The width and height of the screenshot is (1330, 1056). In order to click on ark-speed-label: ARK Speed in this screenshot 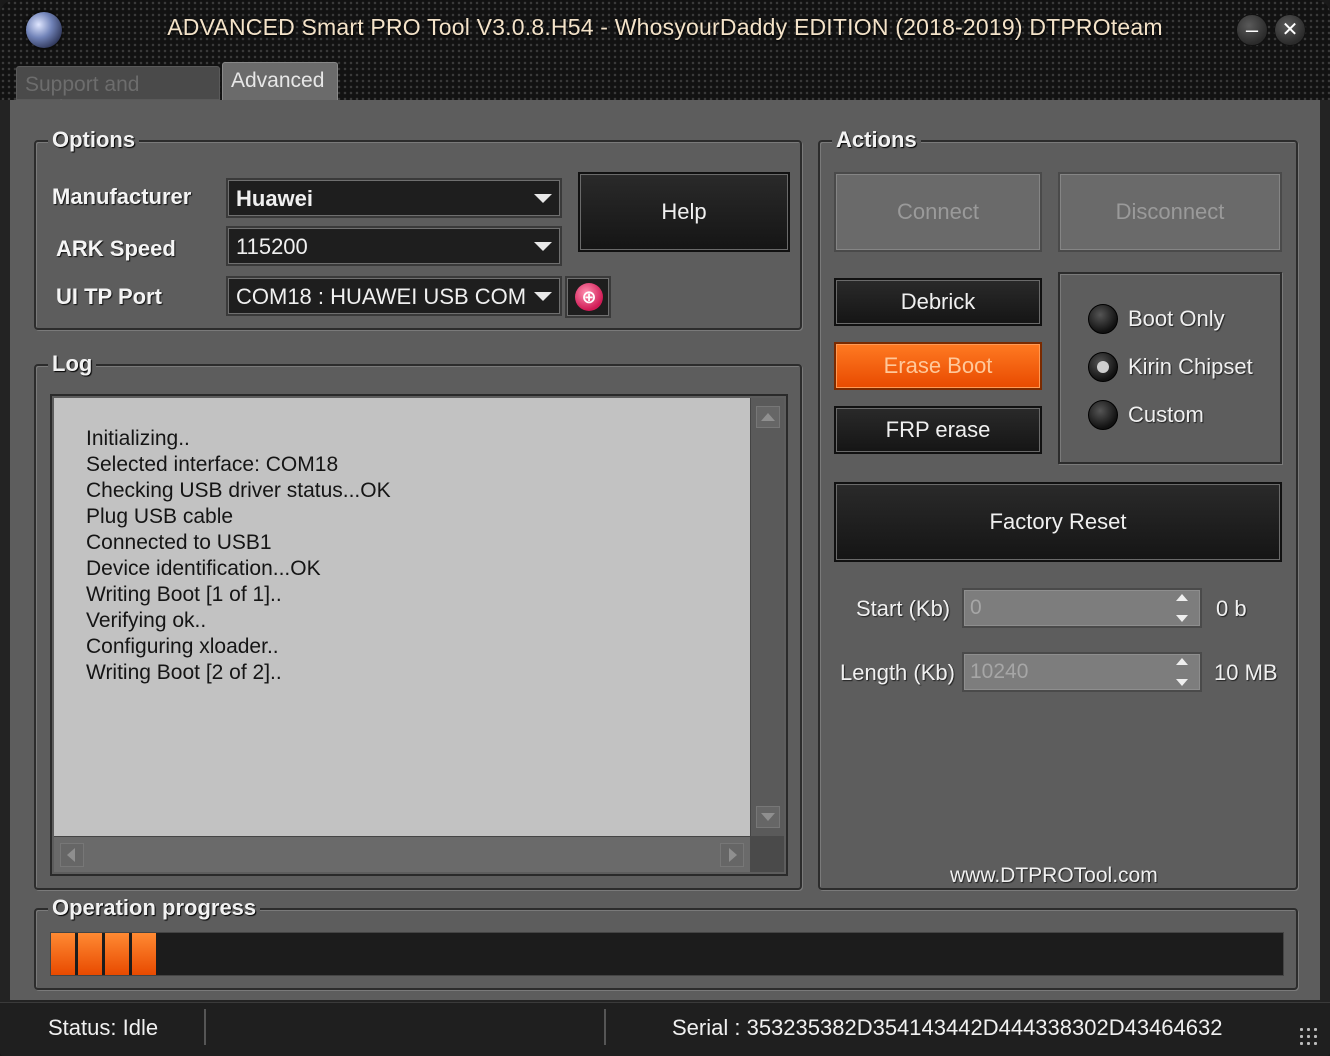, I will do `click(116, 248)`.